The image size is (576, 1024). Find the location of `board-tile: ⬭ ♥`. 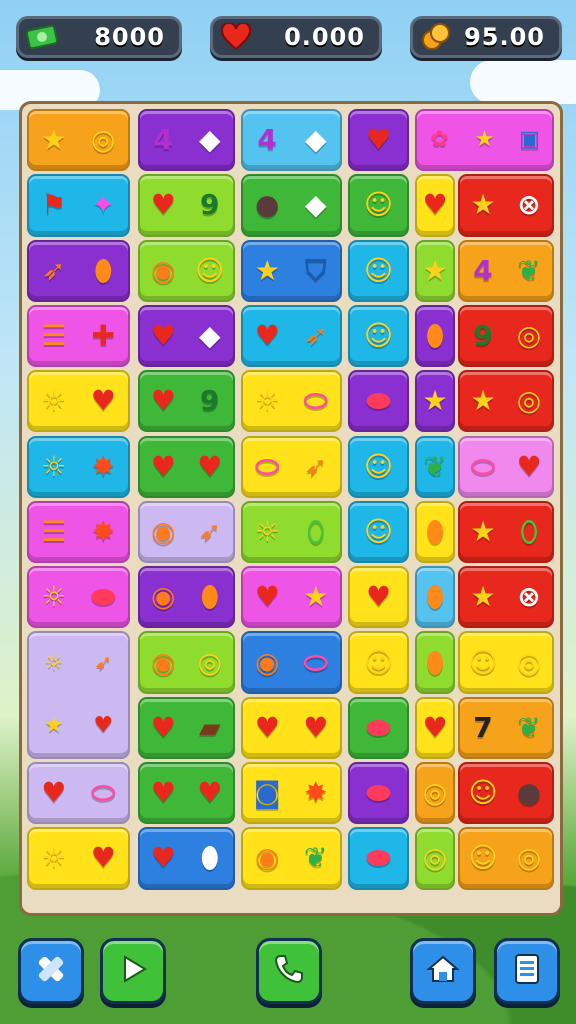

board-tile: ⬭ ♥ is located at coordinates (506, 466).